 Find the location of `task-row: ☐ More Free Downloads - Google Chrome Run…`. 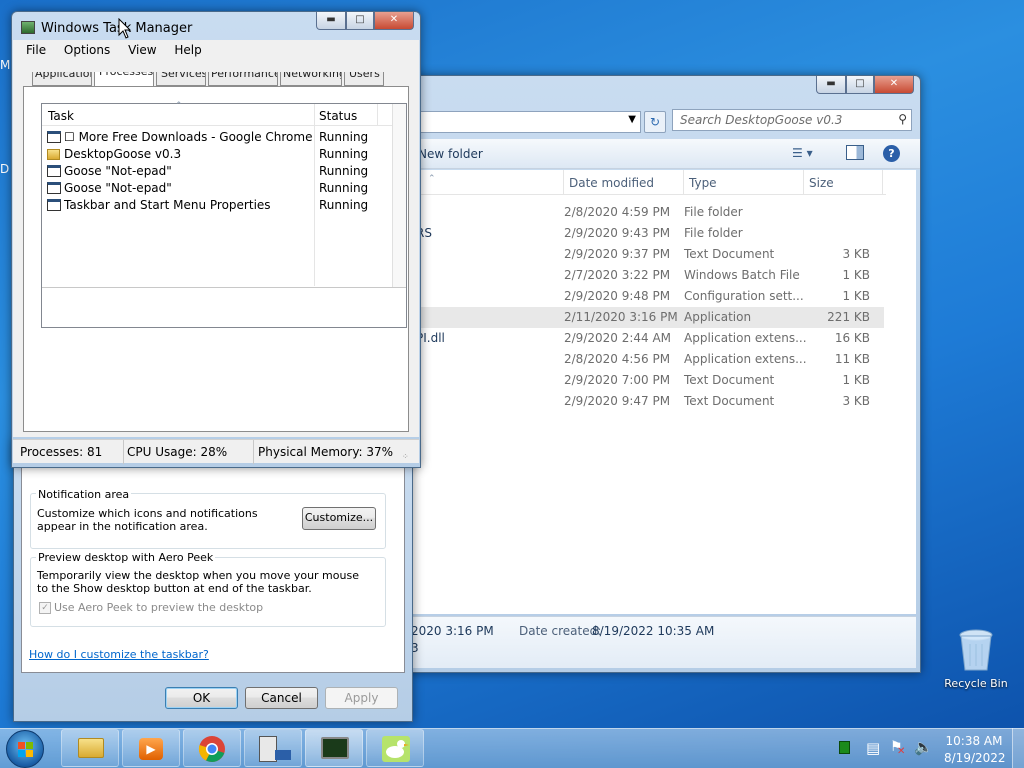

task-row: ☐ More Free Downloads - Google Chrome Run… is located at coordinates (217, 137).